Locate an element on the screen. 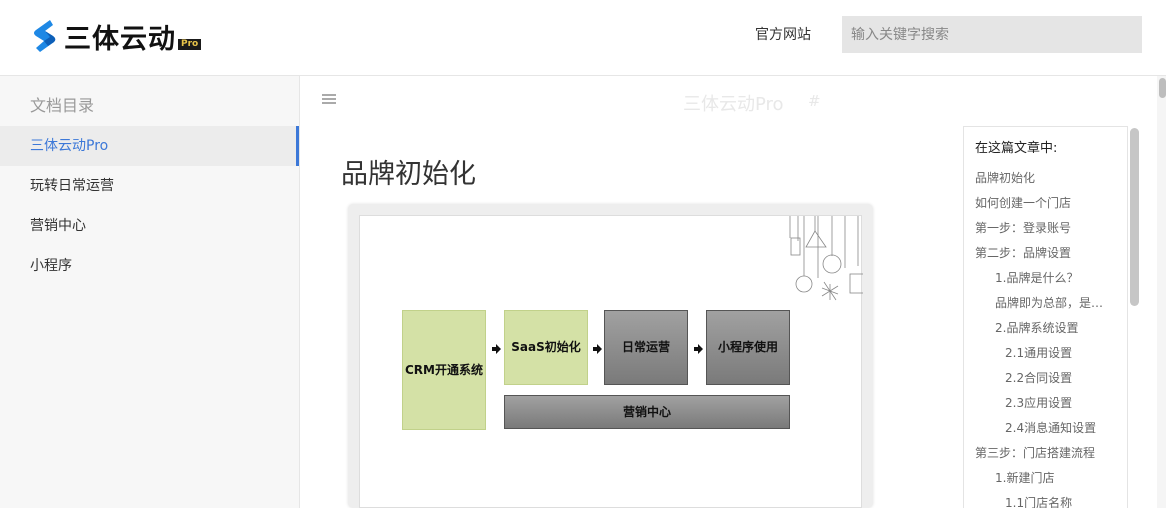 Image resolution: width=1166 pixels, height=508 pixels. page-title: 品牌初始化 is located at coordinates (408, 174).